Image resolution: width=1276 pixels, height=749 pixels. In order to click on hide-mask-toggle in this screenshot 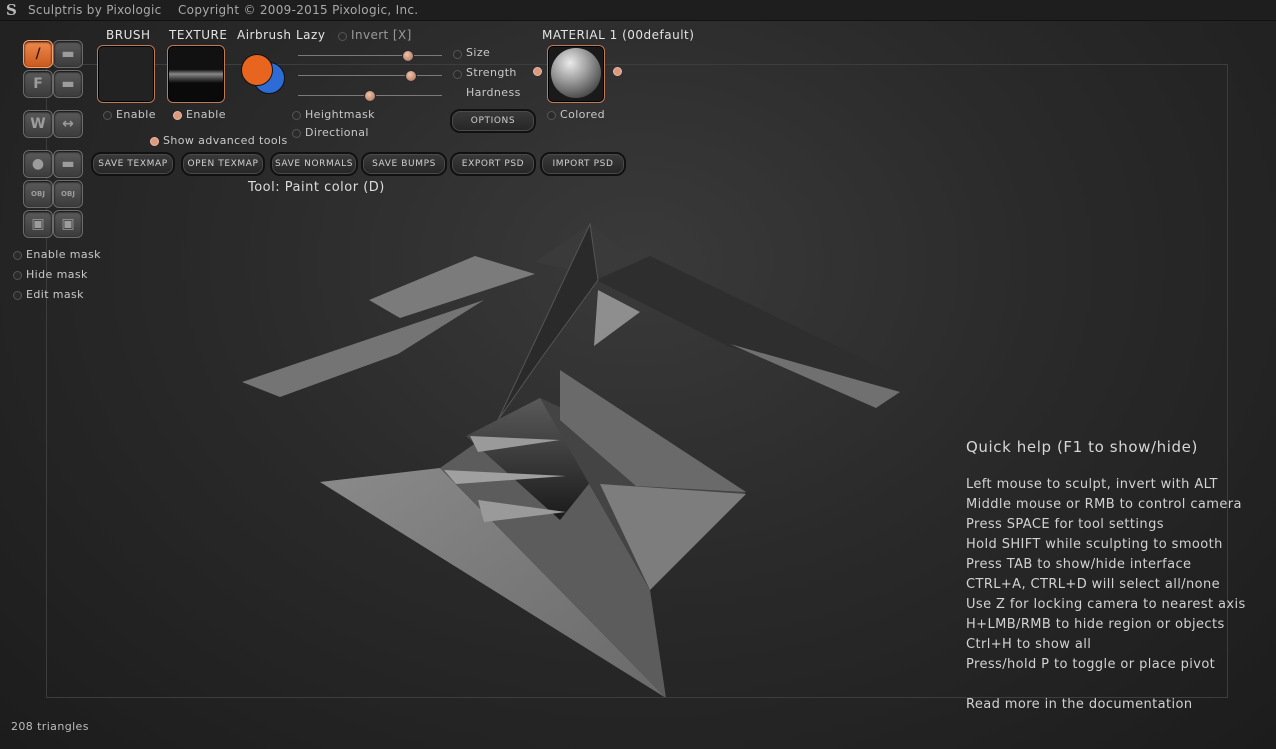, I will do `click(17, 275)`.